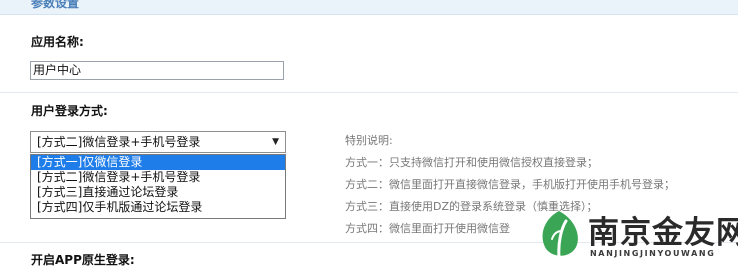 Image resolution: width=738 pixels, height=268 pixels. What do you see at coordinates (369, 140) in the screenshot?
I see `notes-title: 特别说明:` at bounding box center [369, 140].